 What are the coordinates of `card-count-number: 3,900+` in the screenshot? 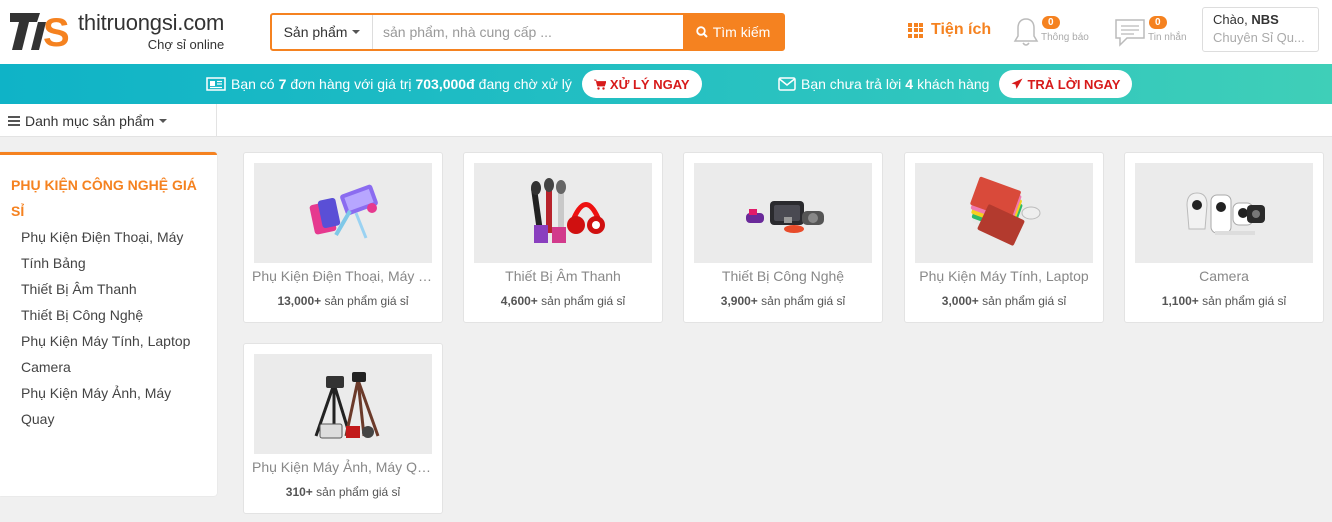 It's located at (739, 301).